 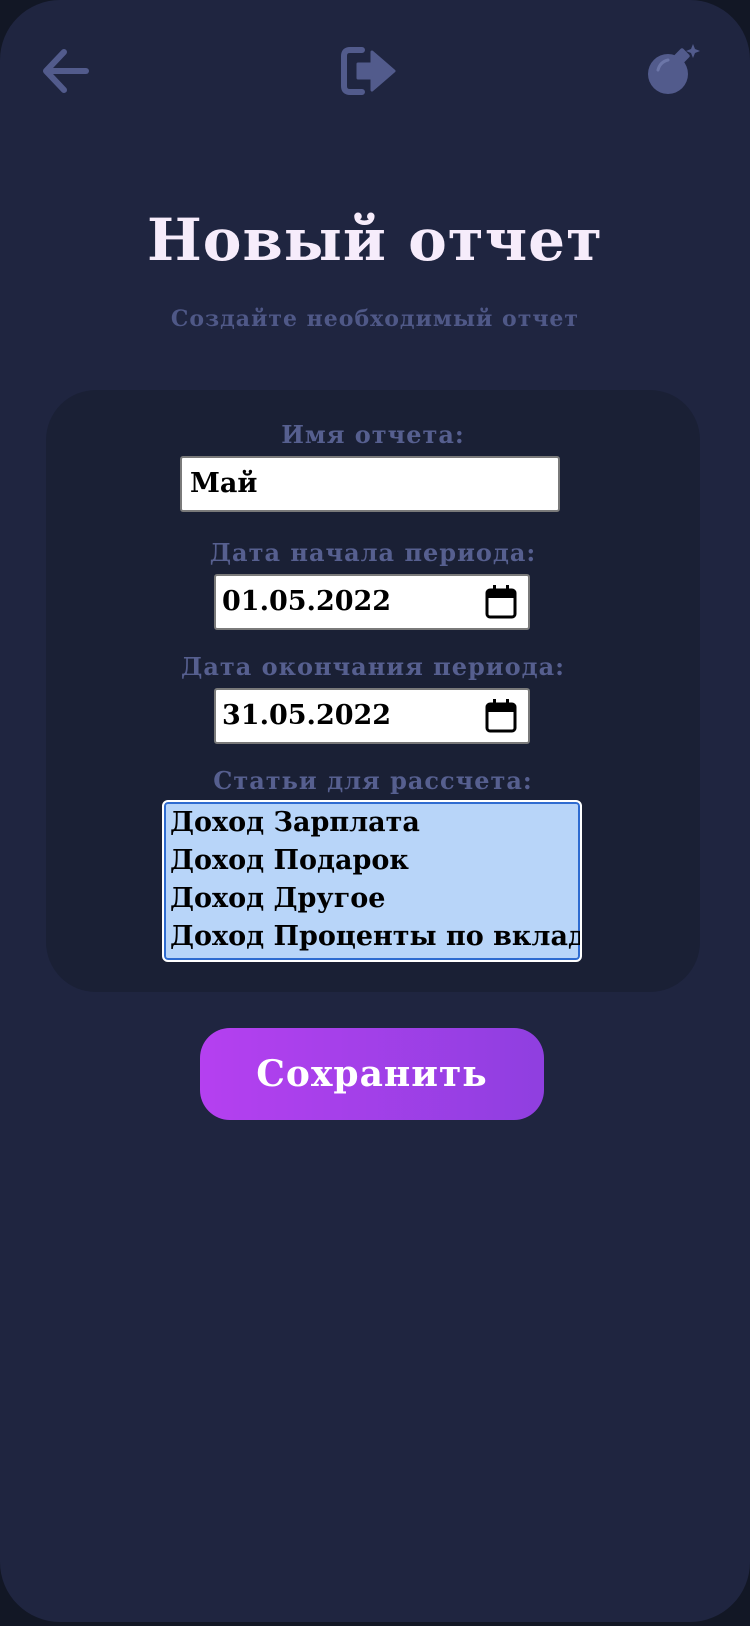 I want to click on list-option: Доход Подарок, so click(x=372, y=861).